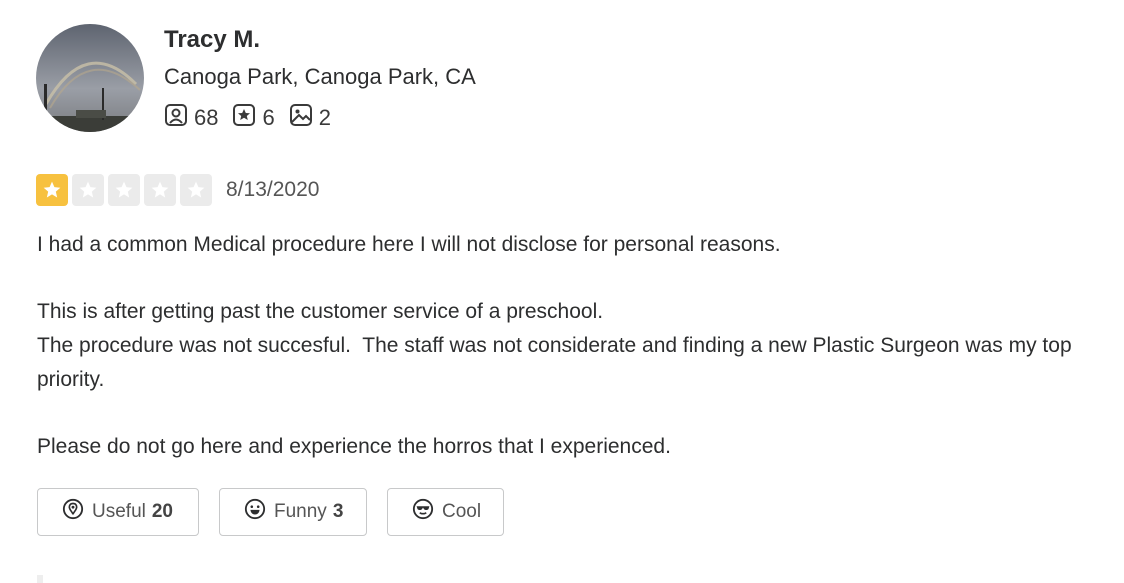 This screenshot has height=583, width=1124. I want to click on useful-button: Useful 20, so click(118, 512).